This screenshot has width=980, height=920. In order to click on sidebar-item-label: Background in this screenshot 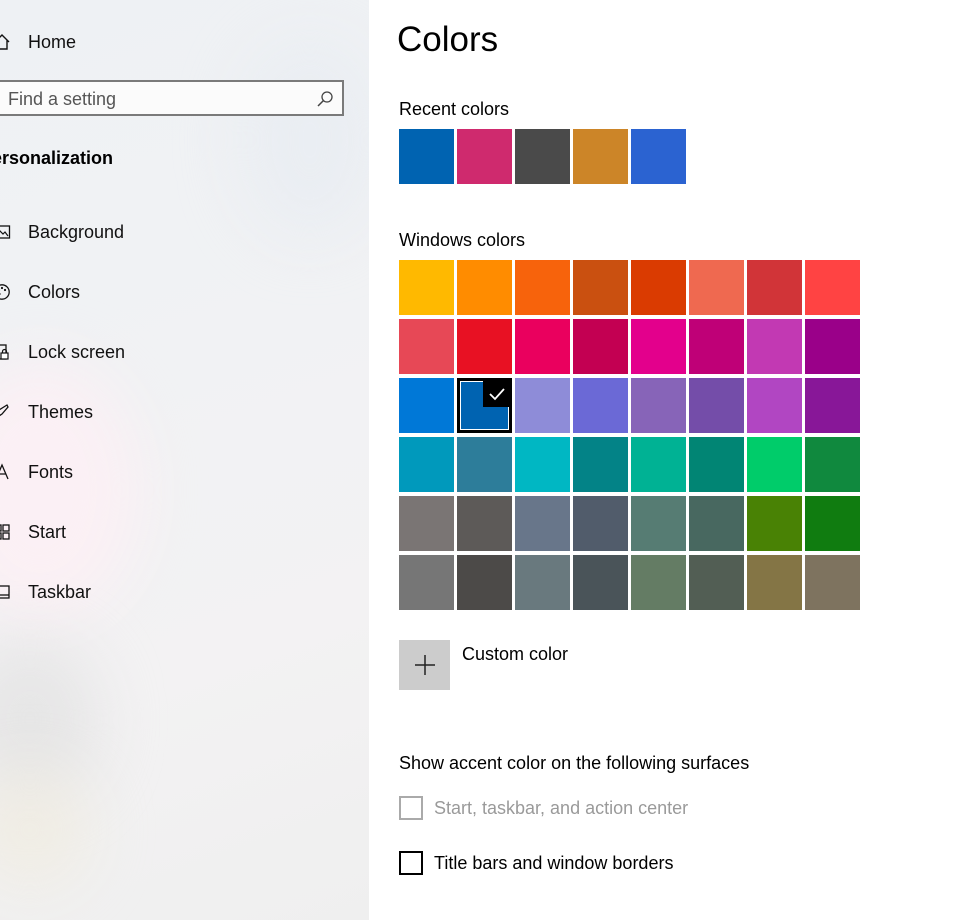, I will do `click(76, 231)`.